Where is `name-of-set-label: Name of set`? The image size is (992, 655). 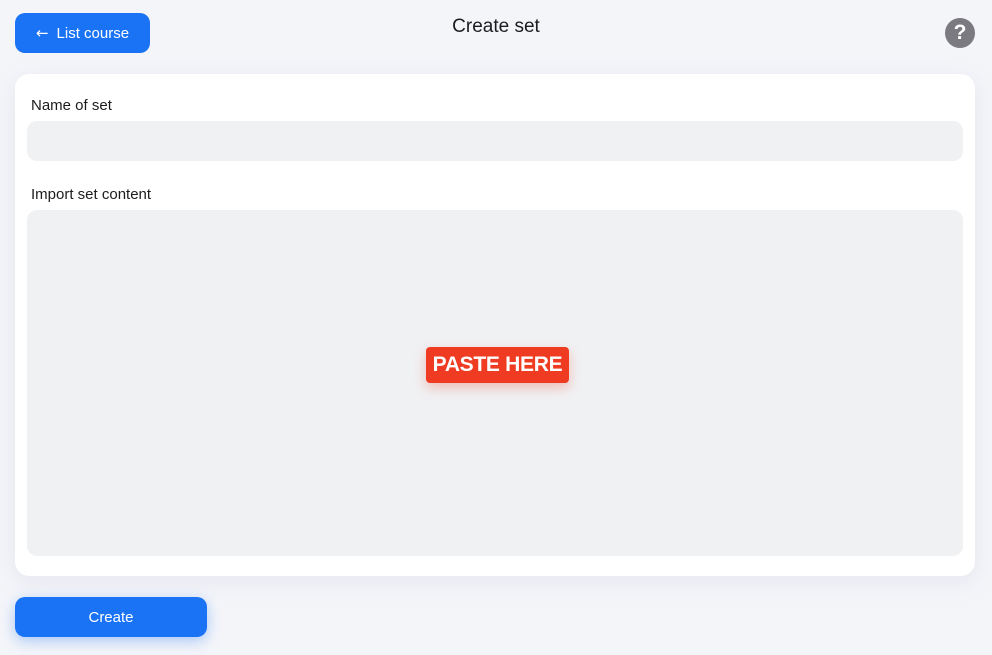 name-of-set-label: Name of set is located at coordinates (71, 105).